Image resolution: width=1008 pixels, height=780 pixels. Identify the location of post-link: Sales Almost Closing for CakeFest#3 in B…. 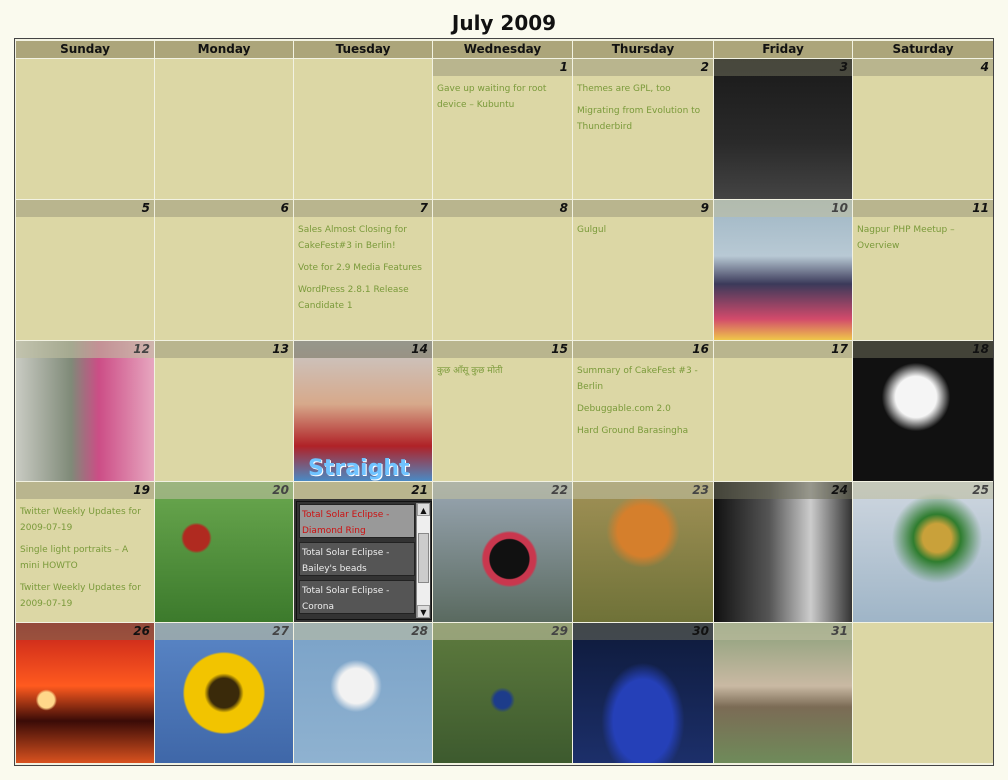
(363, 238).